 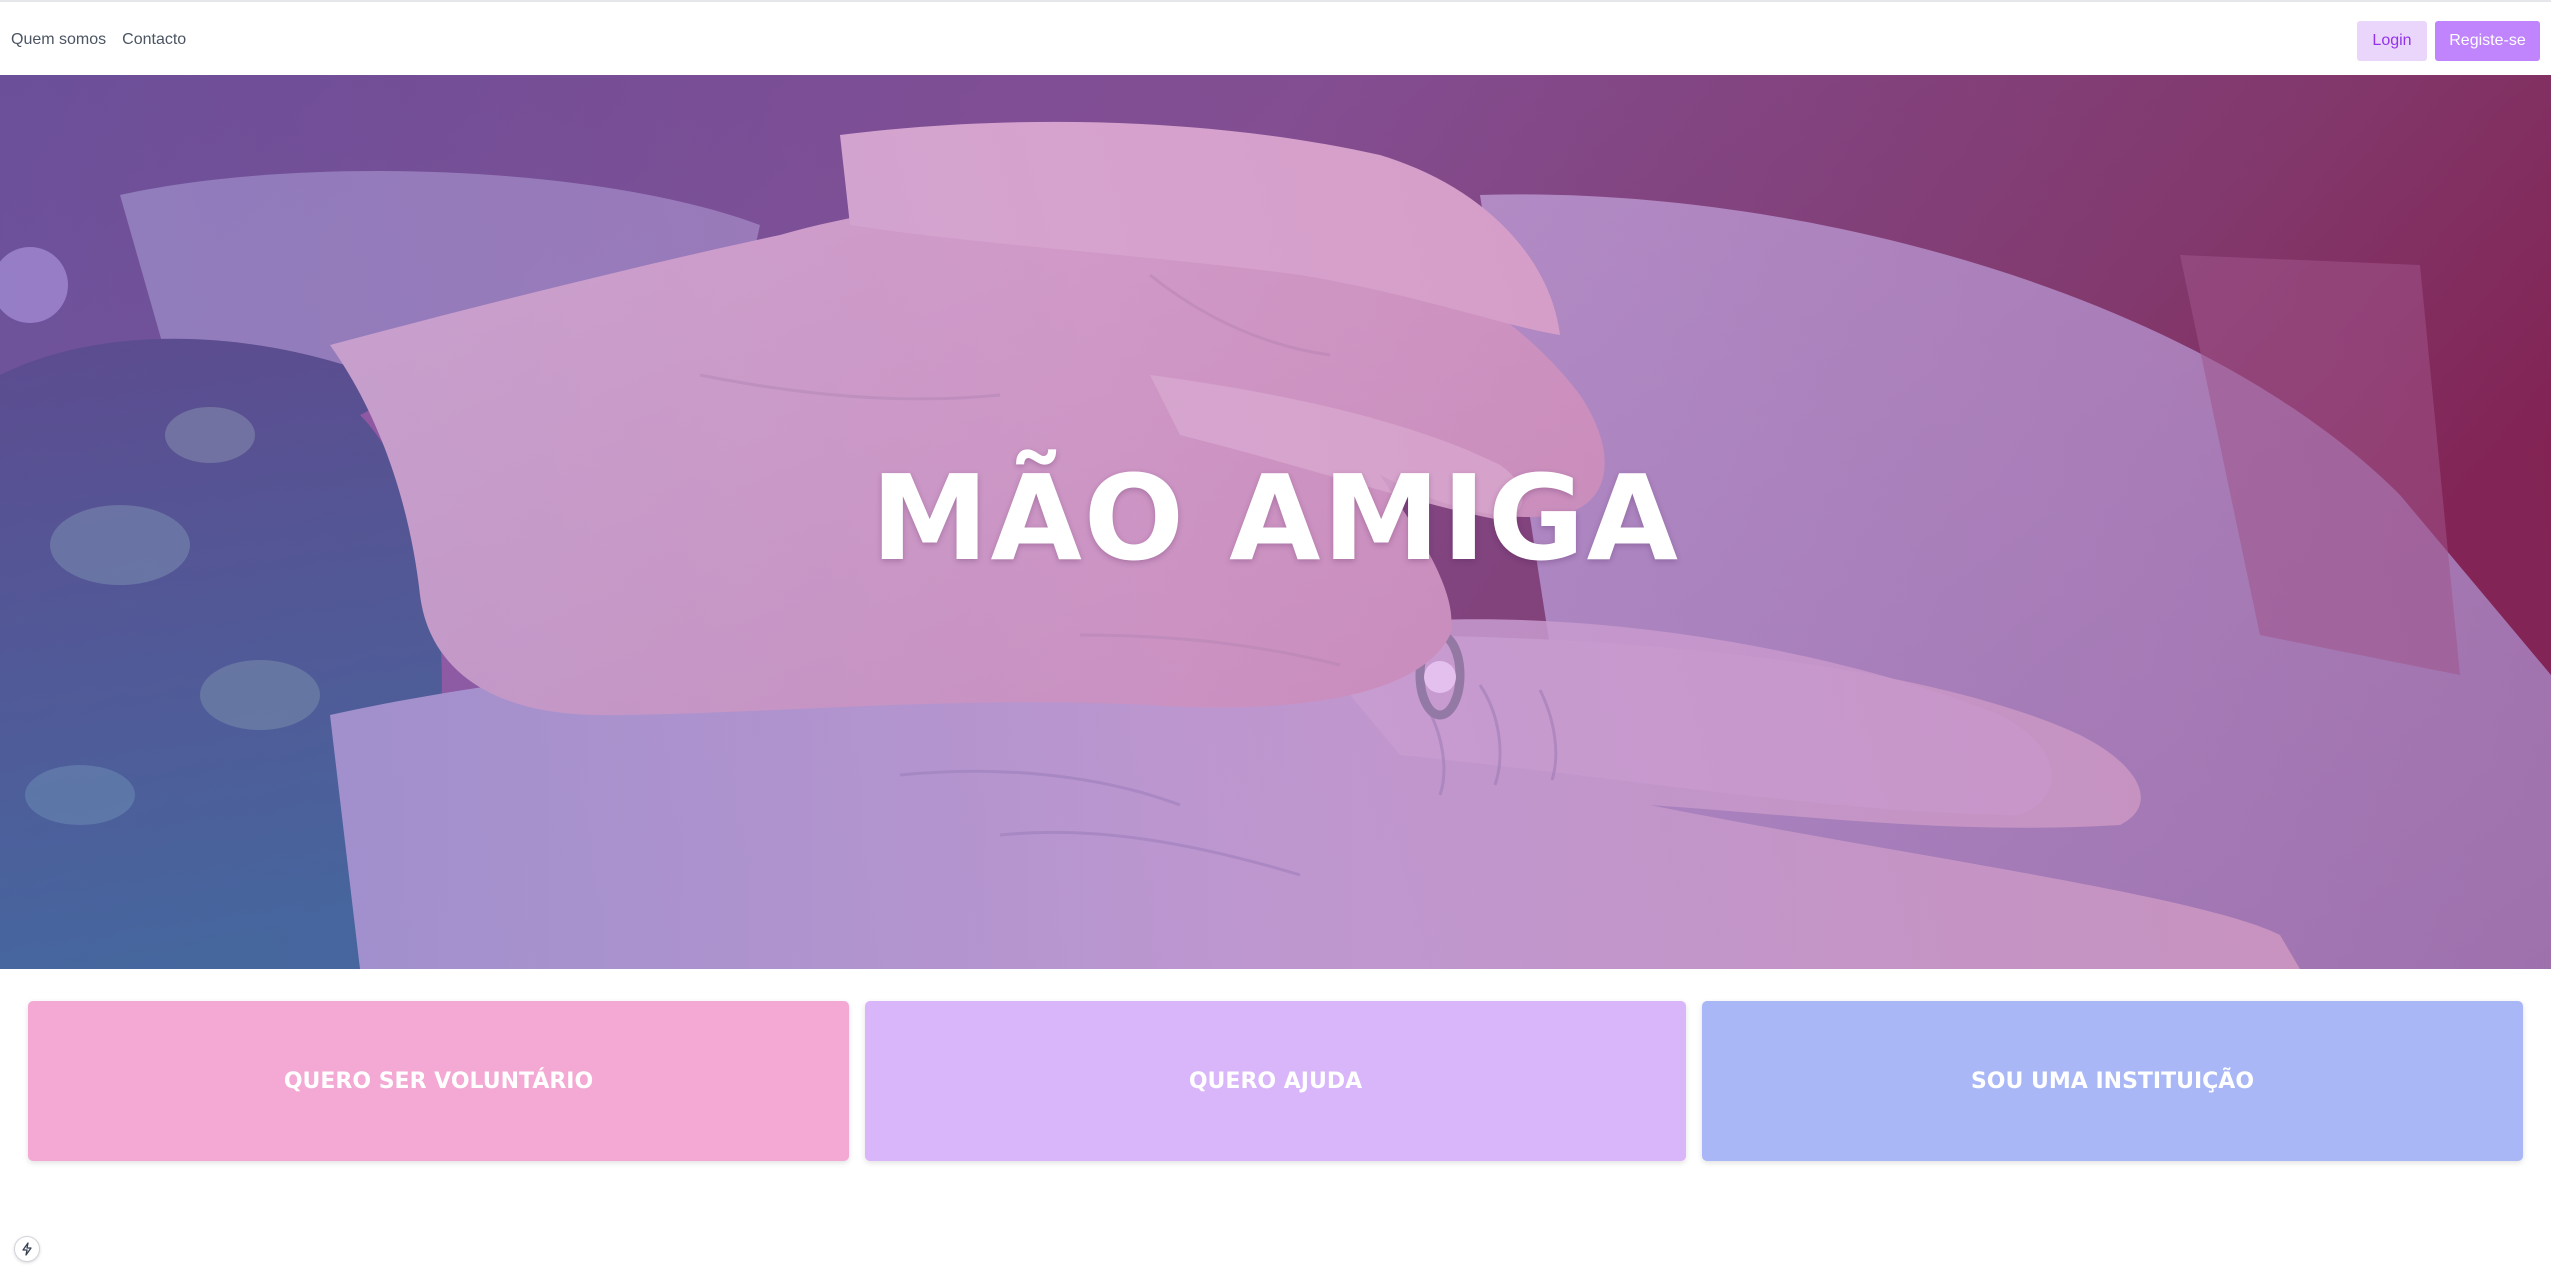 I want to click on lightning-icon, so click(x=27, y=1249).